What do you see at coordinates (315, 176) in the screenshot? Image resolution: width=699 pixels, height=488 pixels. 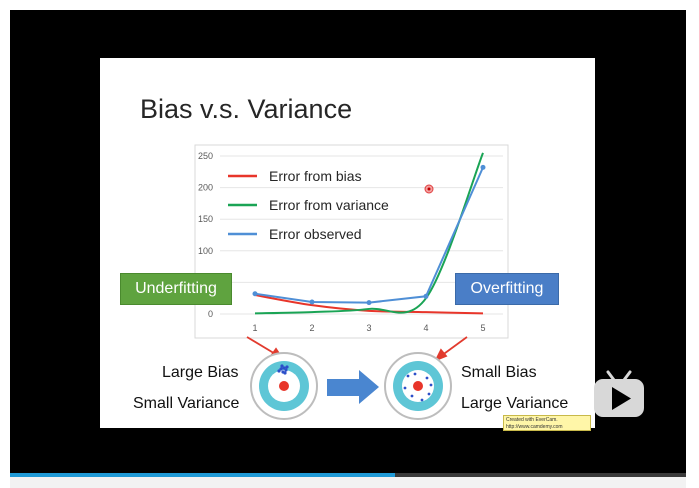 I see `legend-label: Error from bias` at bounding box center [315, 176].